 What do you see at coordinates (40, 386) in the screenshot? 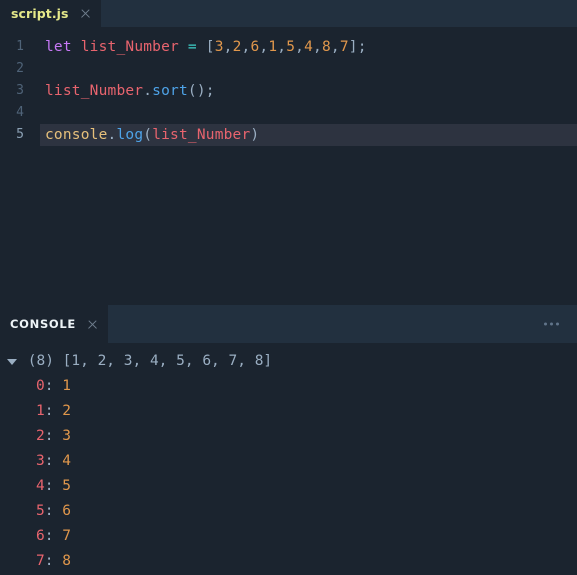
I see `entry-index: 0` at bounding box center [40, 386].